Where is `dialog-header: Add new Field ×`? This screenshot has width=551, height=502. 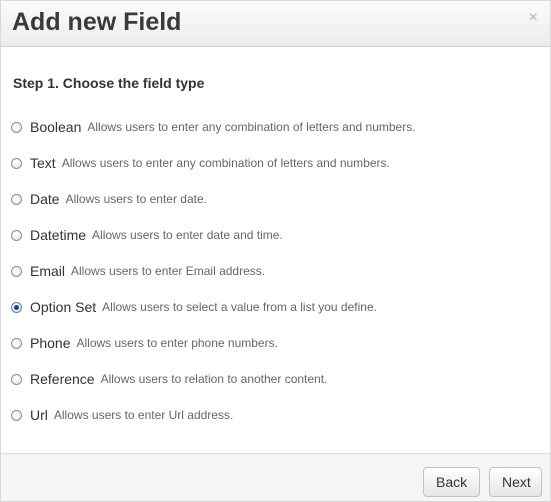
dialog-header: Add new Field × is located at coordinates (275, 24).